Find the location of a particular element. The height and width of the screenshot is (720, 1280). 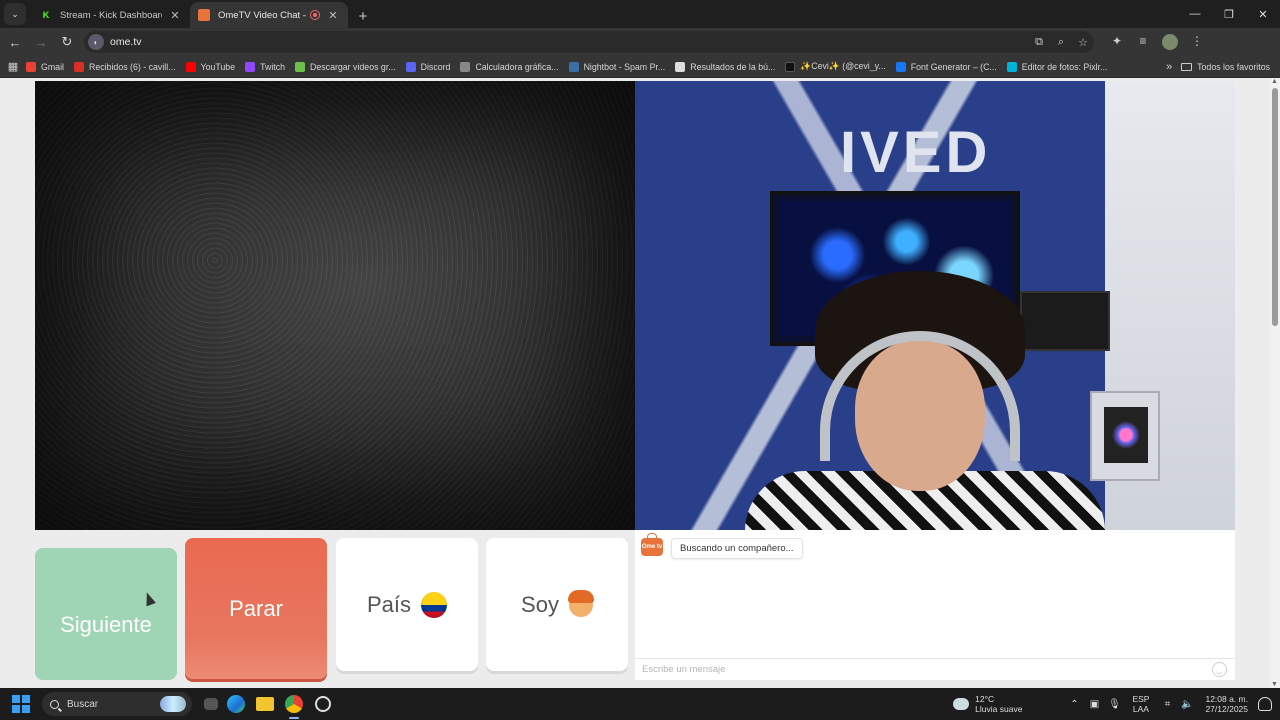

tab-kick-dashboard: K Stream - Kick Dashboard ✕ is located at coordinates (111, 15).